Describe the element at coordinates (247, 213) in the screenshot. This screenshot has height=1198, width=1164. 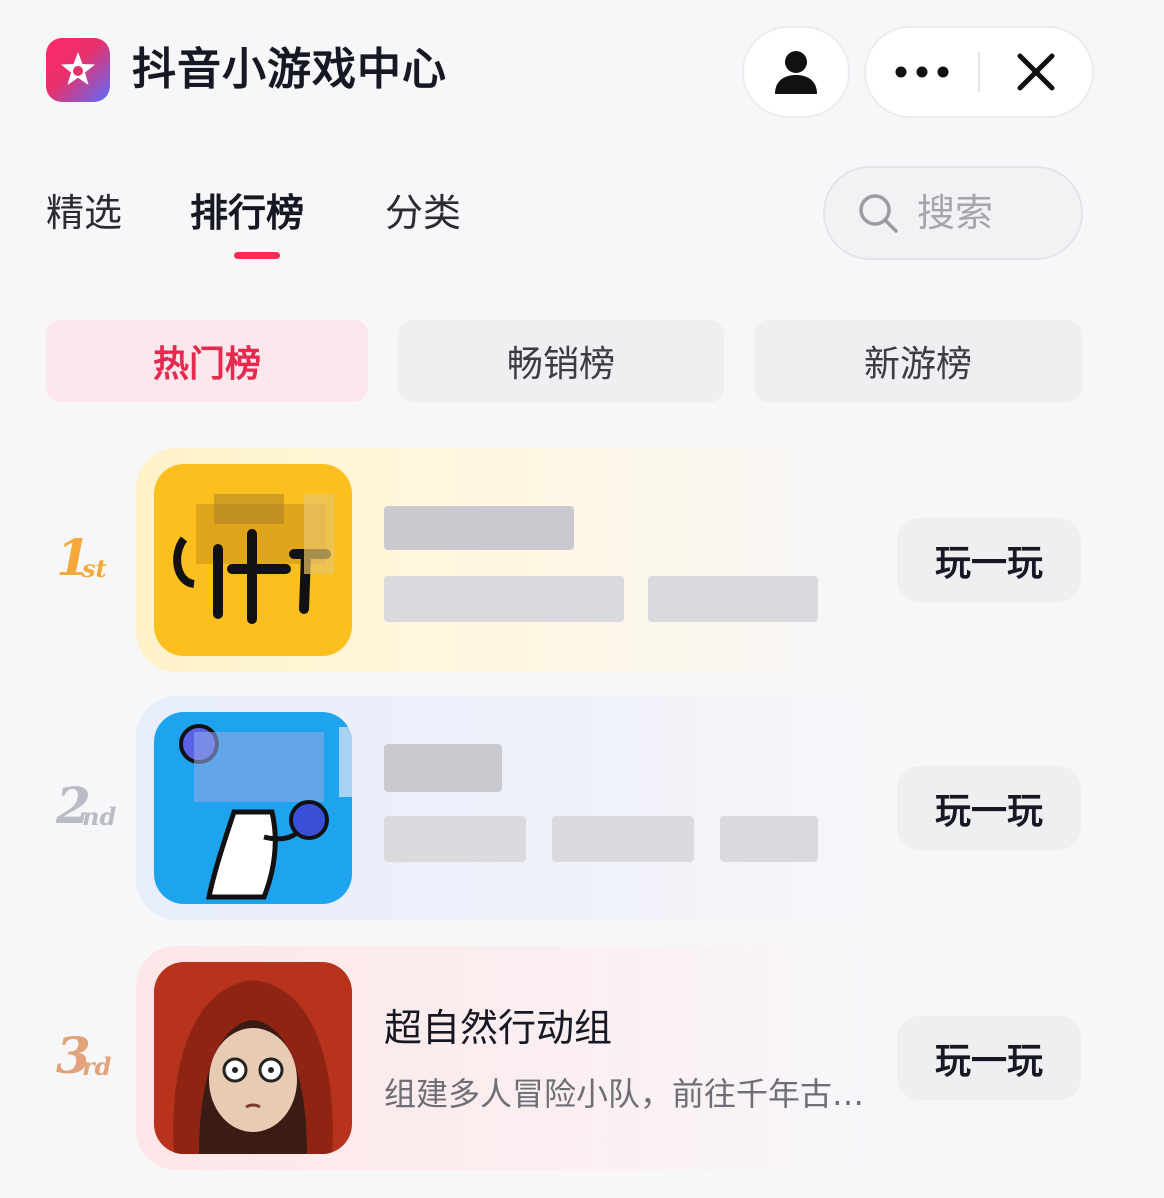
I see `tab-rankings: 排行榜` at that location.